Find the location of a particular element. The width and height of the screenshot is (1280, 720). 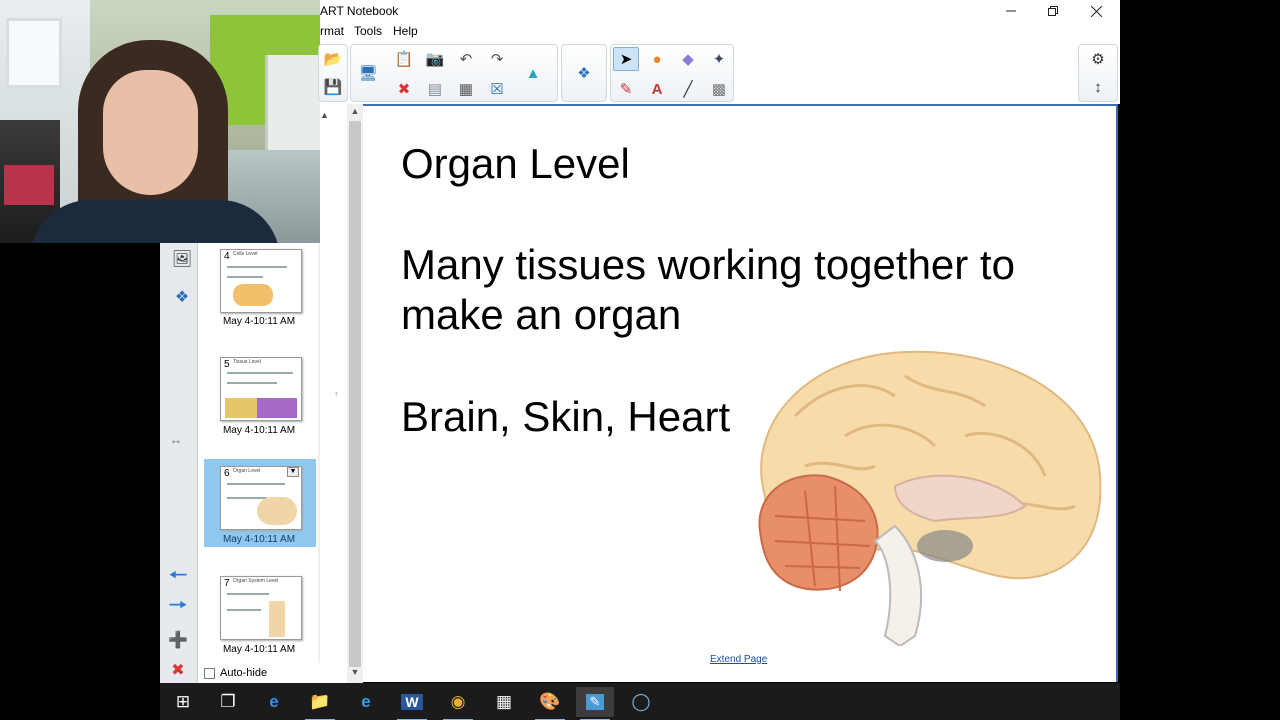

insert-screen-button: ▤ is located at coordinates (435, 89).